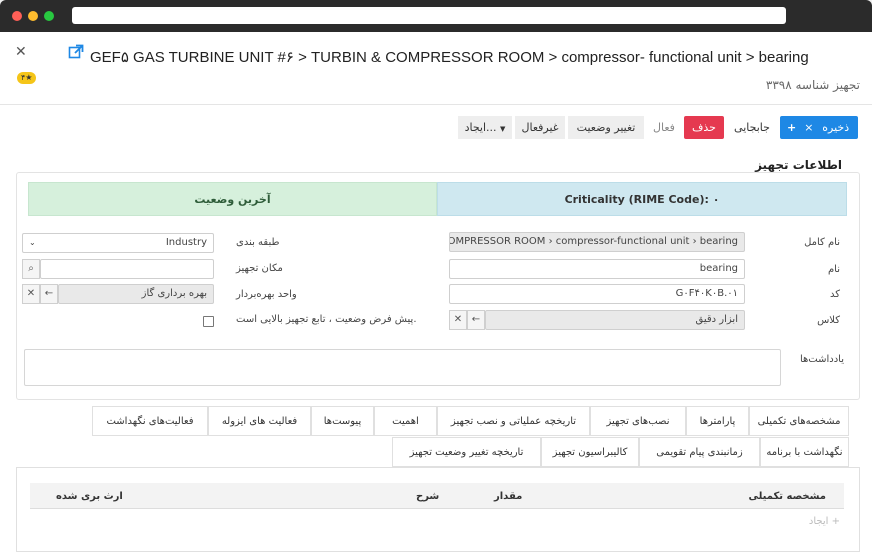  What do you see at coordinates (664, 127) in the screenshot?
I see `activate-button: فعال` at bounding box center [664, 127].